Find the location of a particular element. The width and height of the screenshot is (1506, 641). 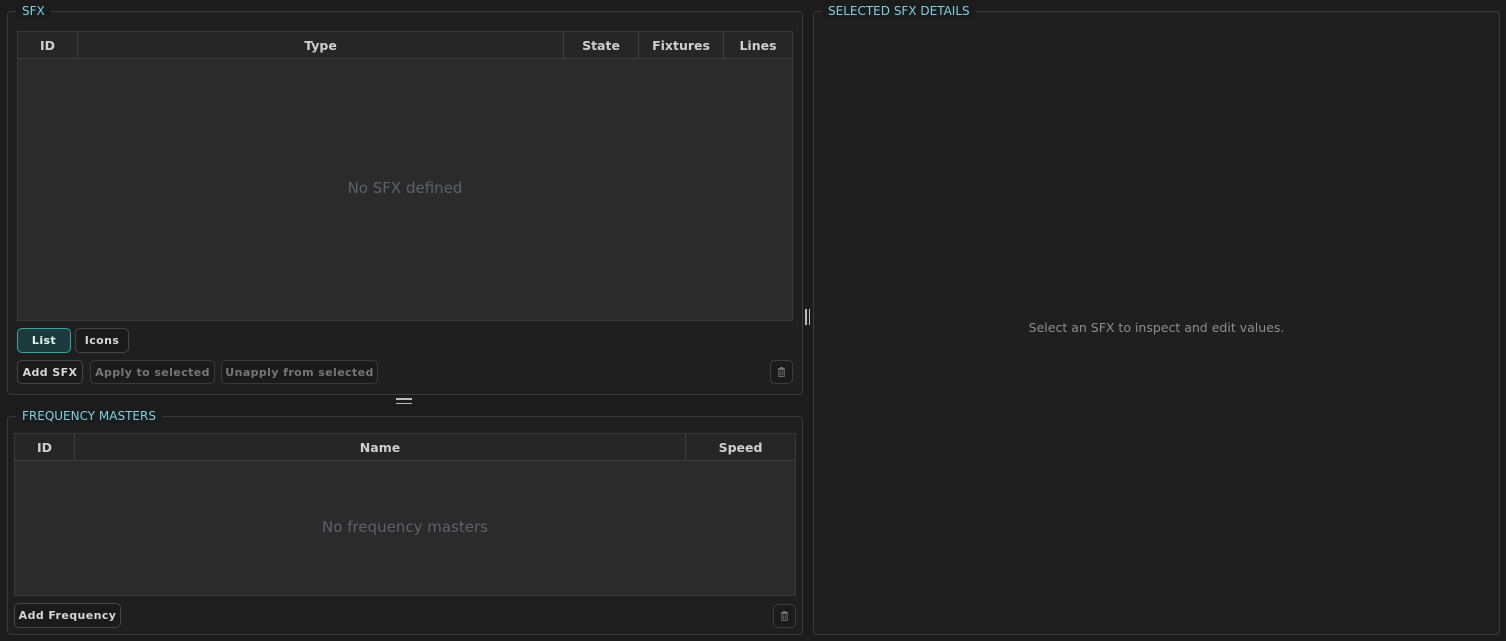

sfx-panel-title: SFX is located at coordinates (33, 11).